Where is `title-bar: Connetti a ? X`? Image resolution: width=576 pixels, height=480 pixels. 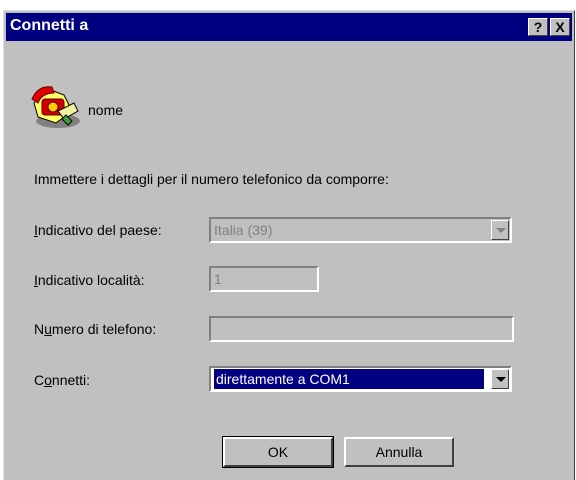
title-bar: Connetti a ? X is located at coordinates (289, 27).